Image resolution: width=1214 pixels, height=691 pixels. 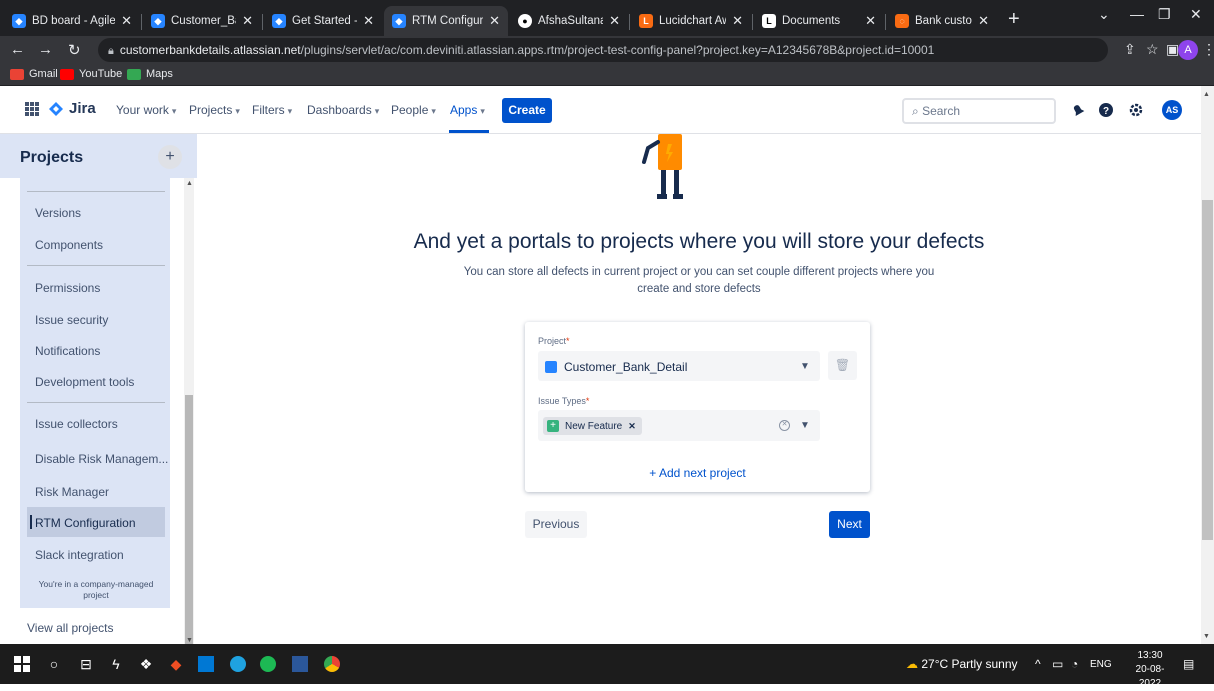 I want to click on help-icon: ?, so click(x=1106, y=110).